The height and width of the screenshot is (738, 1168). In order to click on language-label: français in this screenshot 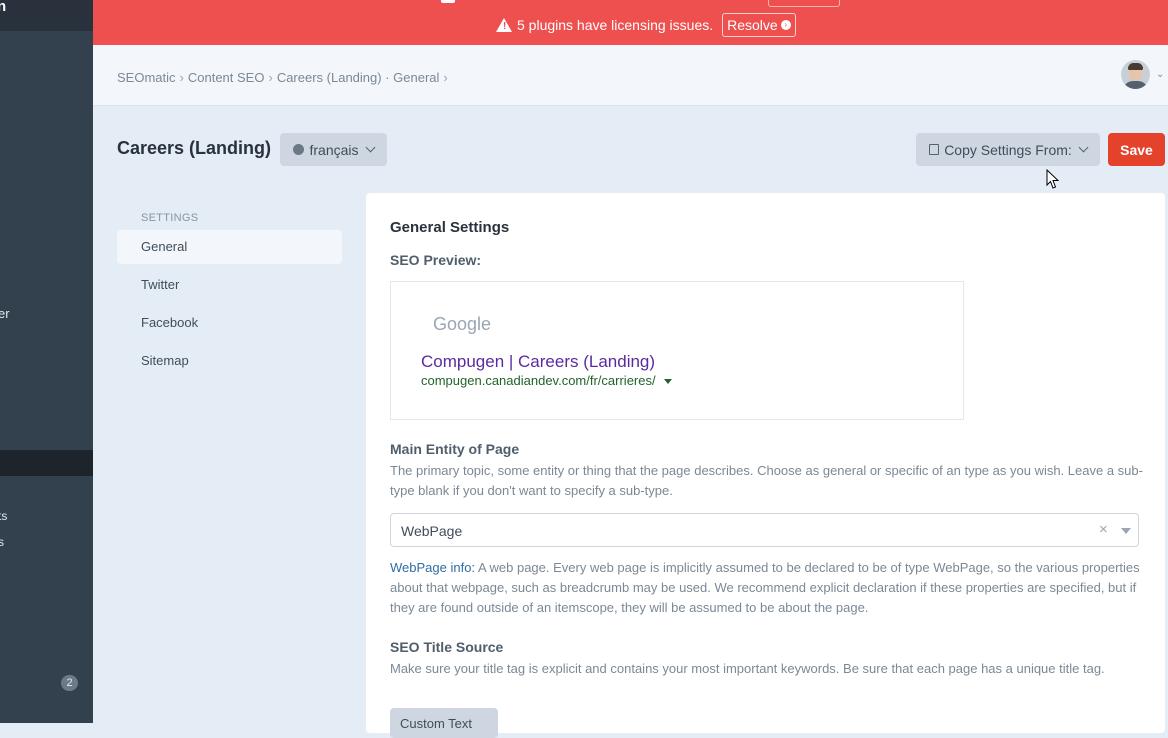, I will do `click(334, 149)`.